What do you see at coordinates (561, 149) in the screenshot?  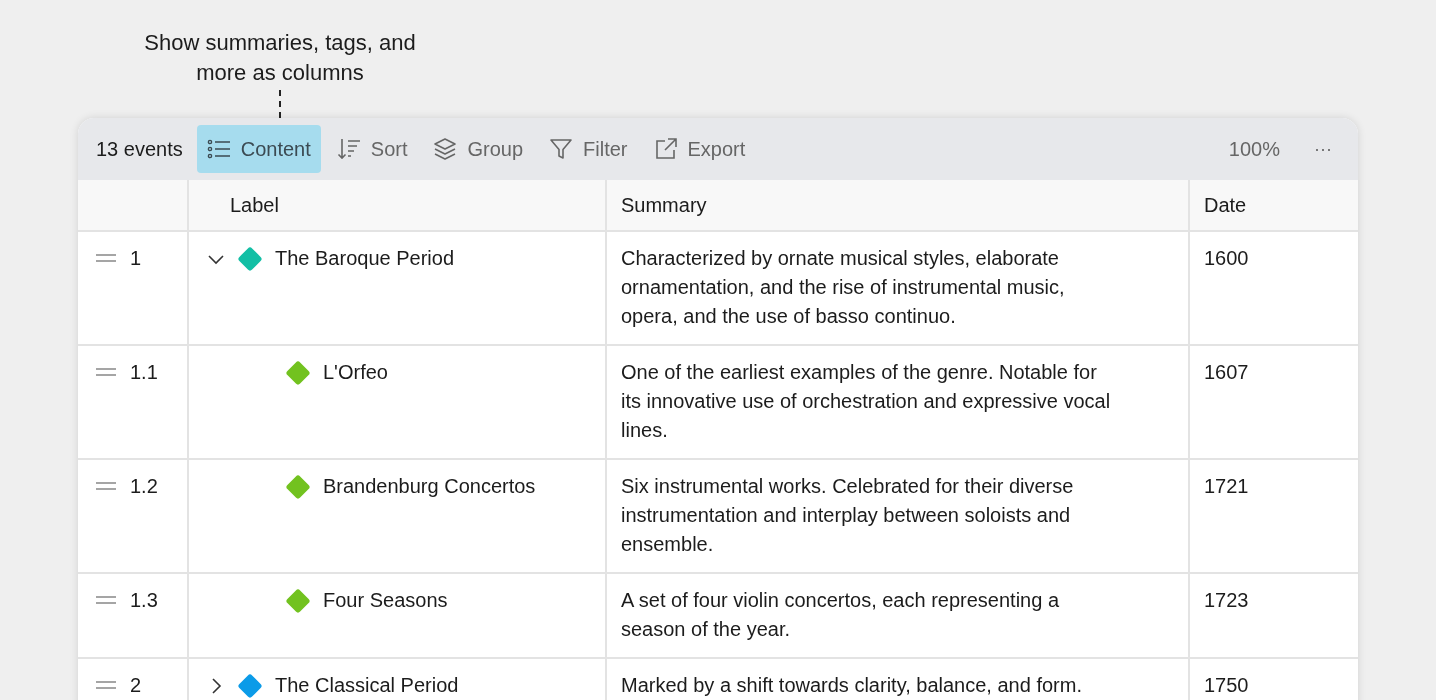 I see `filter-icon` at bounding box center [561, 149].